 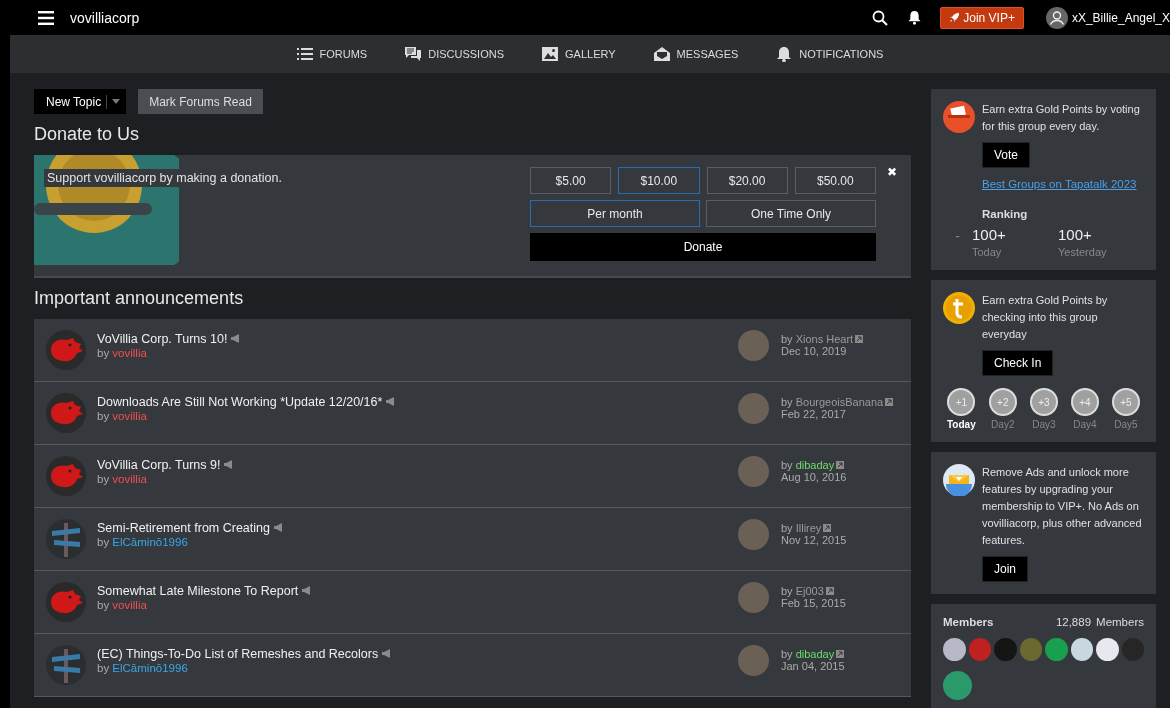 I want to click on username: xX_Billie_Angel_X, so click(x=1120, y=17).